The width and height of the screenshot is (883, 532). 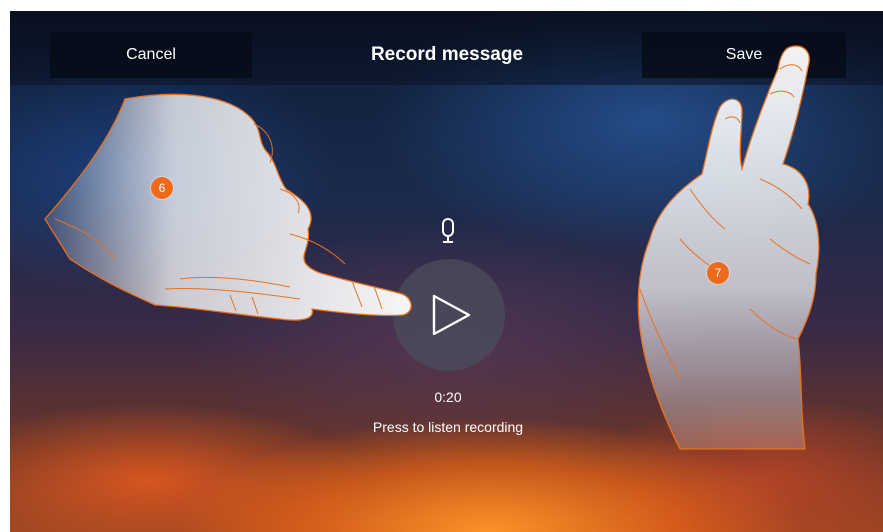 What do you see at coordinates (718, 273) in the screenshot?
I see `step-callout-badge: 7` at bounding box center [718, 273].